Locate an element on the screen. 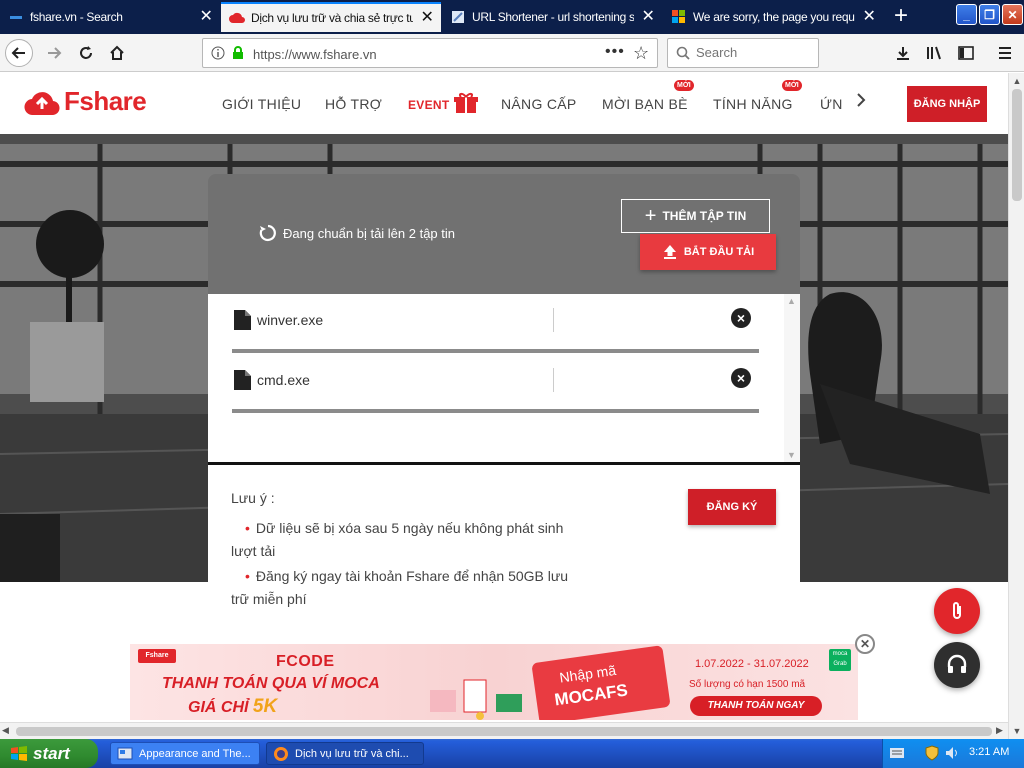 The height and width of the screenshot is (768, 1024). upload-arrow-icon is located at coordinates (669, 252).